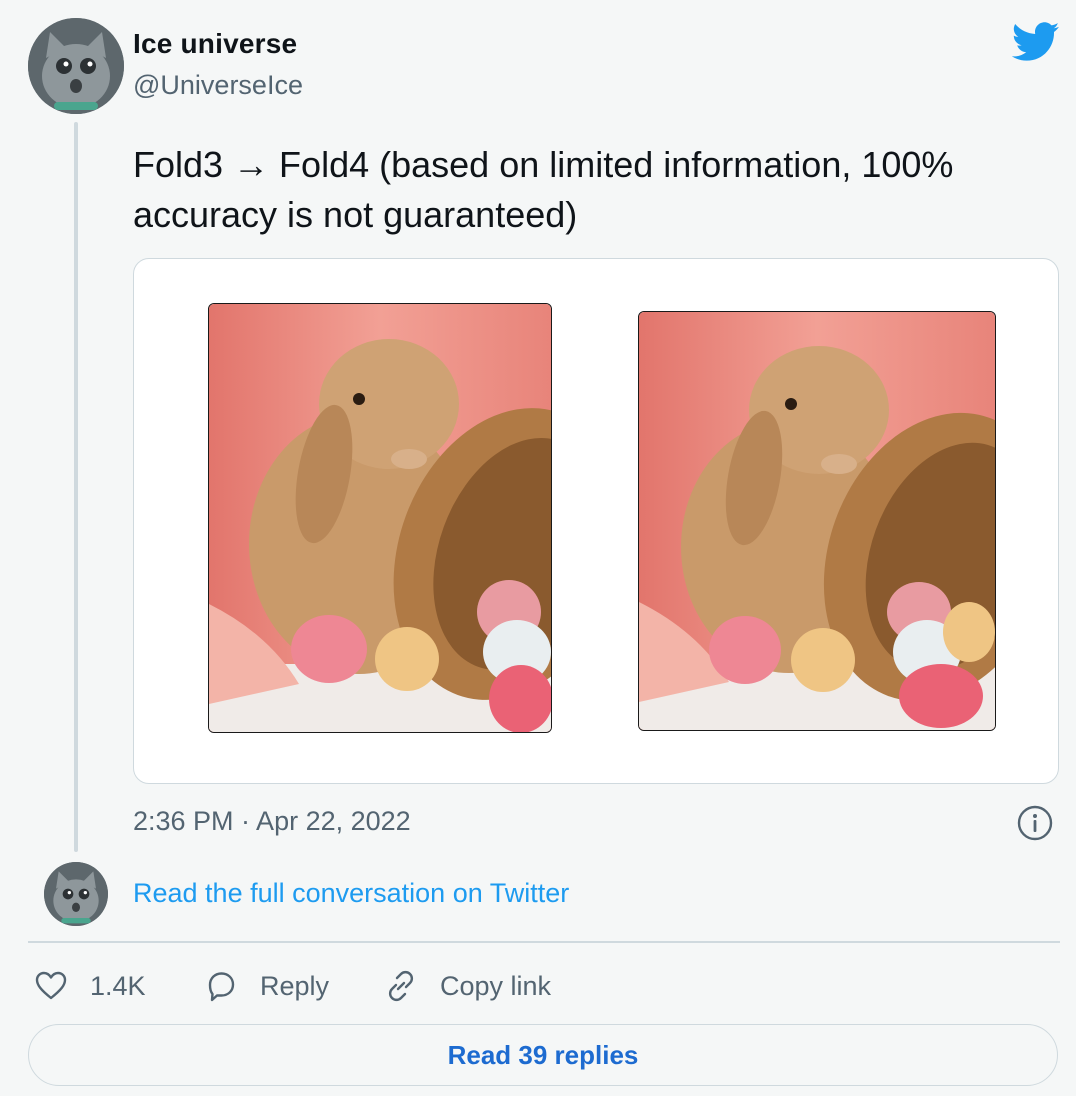 The height and width of the screenshot is (1096, 1076). Describe the element at coordinates (1035, 42) in the screenshot. I see `twitter-bird-icon` at that location.